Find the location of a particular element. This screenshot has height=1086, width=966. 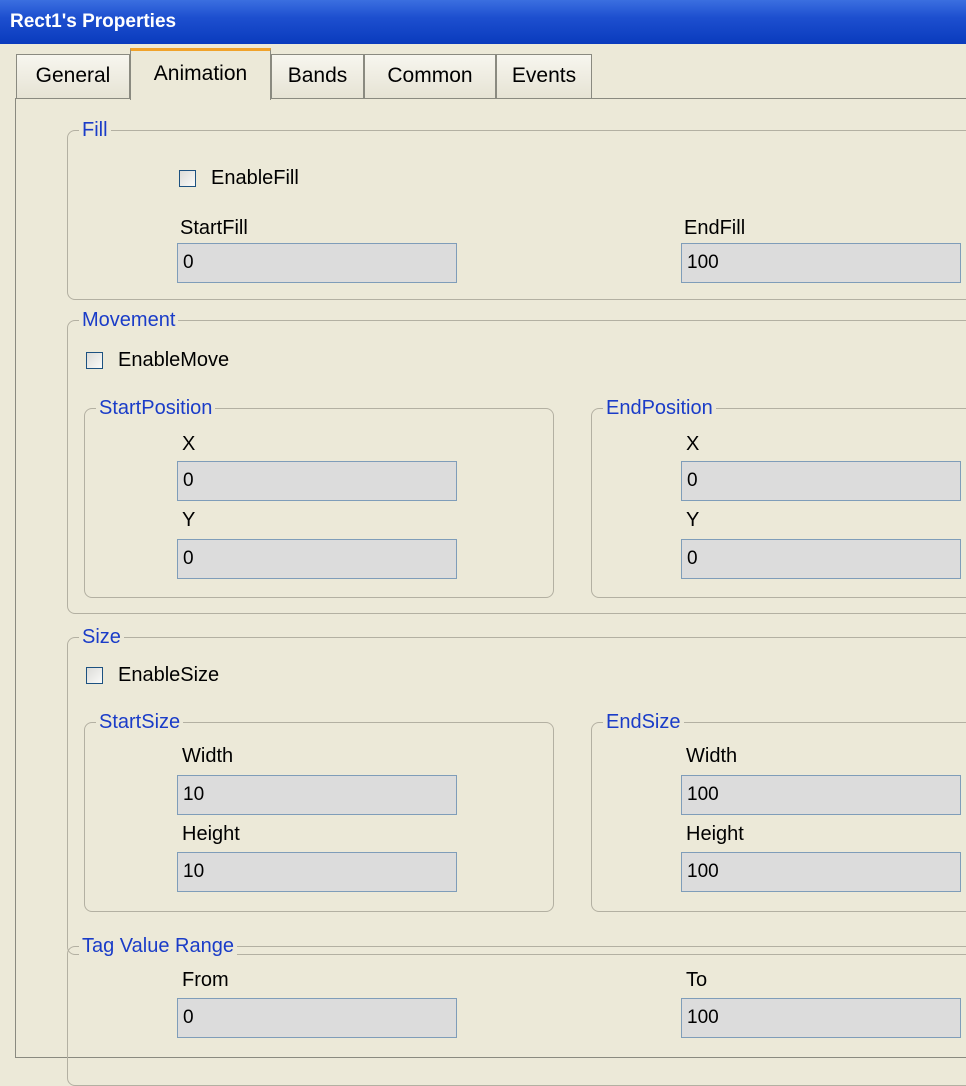

enable-move-label: EnableMove is located at coordinates (174, 360).